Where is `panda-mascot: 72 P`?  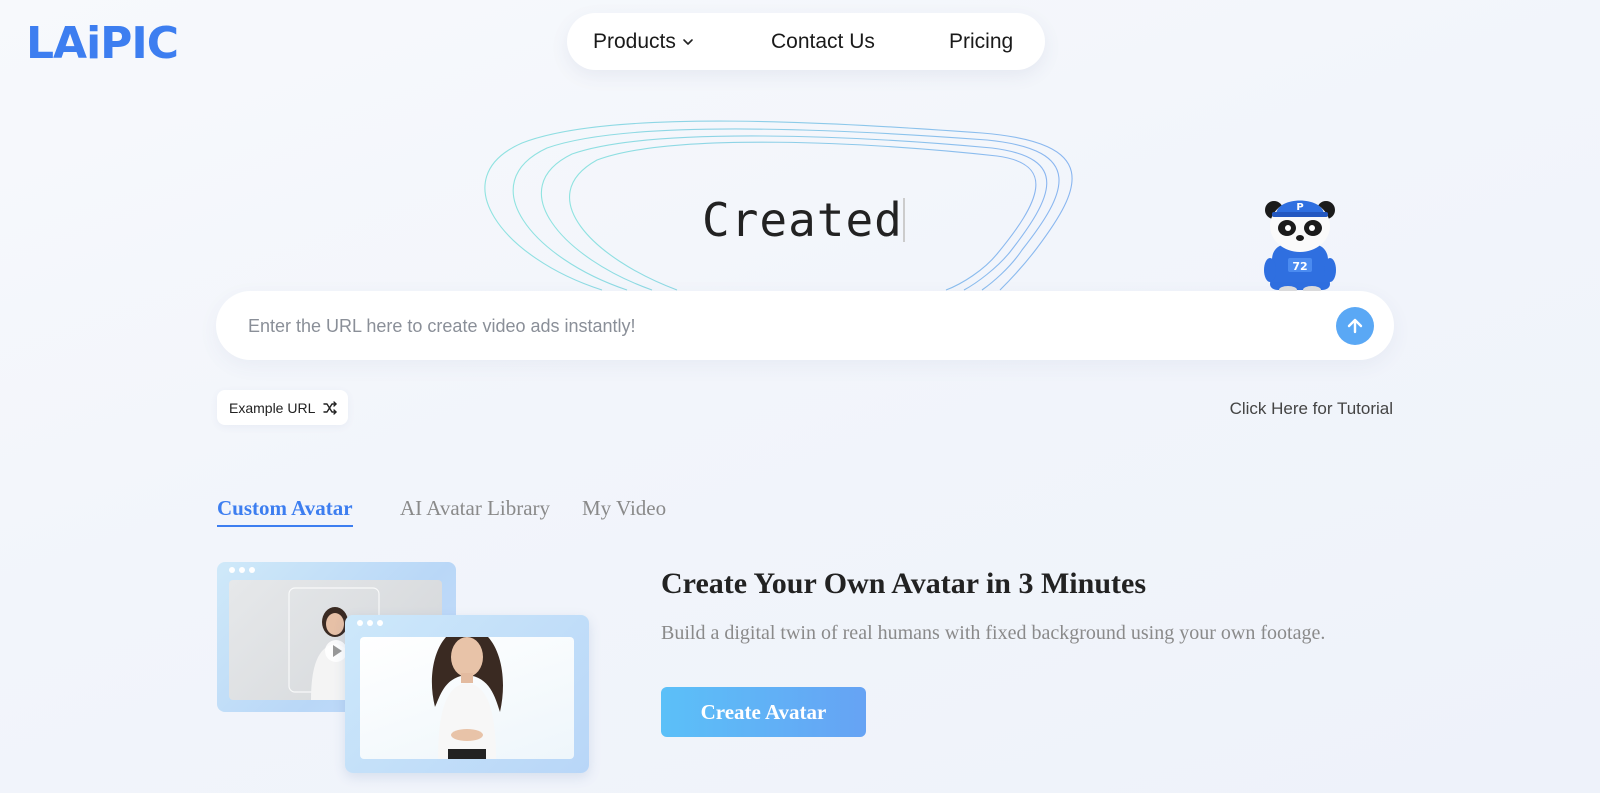
panda-mascot: 72 P is located at coordinates (1300, 247).